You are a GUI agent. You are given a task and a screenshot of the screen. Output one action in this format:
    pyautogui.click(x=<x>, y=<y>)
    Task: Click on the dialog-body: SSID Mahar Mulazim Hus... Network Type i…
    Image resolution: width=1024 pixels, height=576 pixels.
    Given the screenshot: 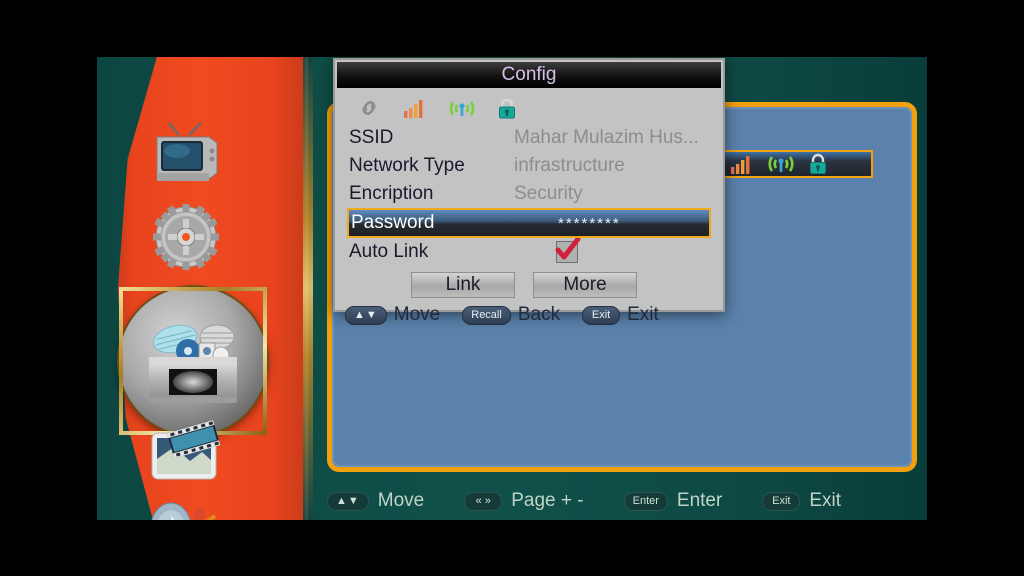 What is the action you would take?
    pyautogui.click(x=529, y=213)
    